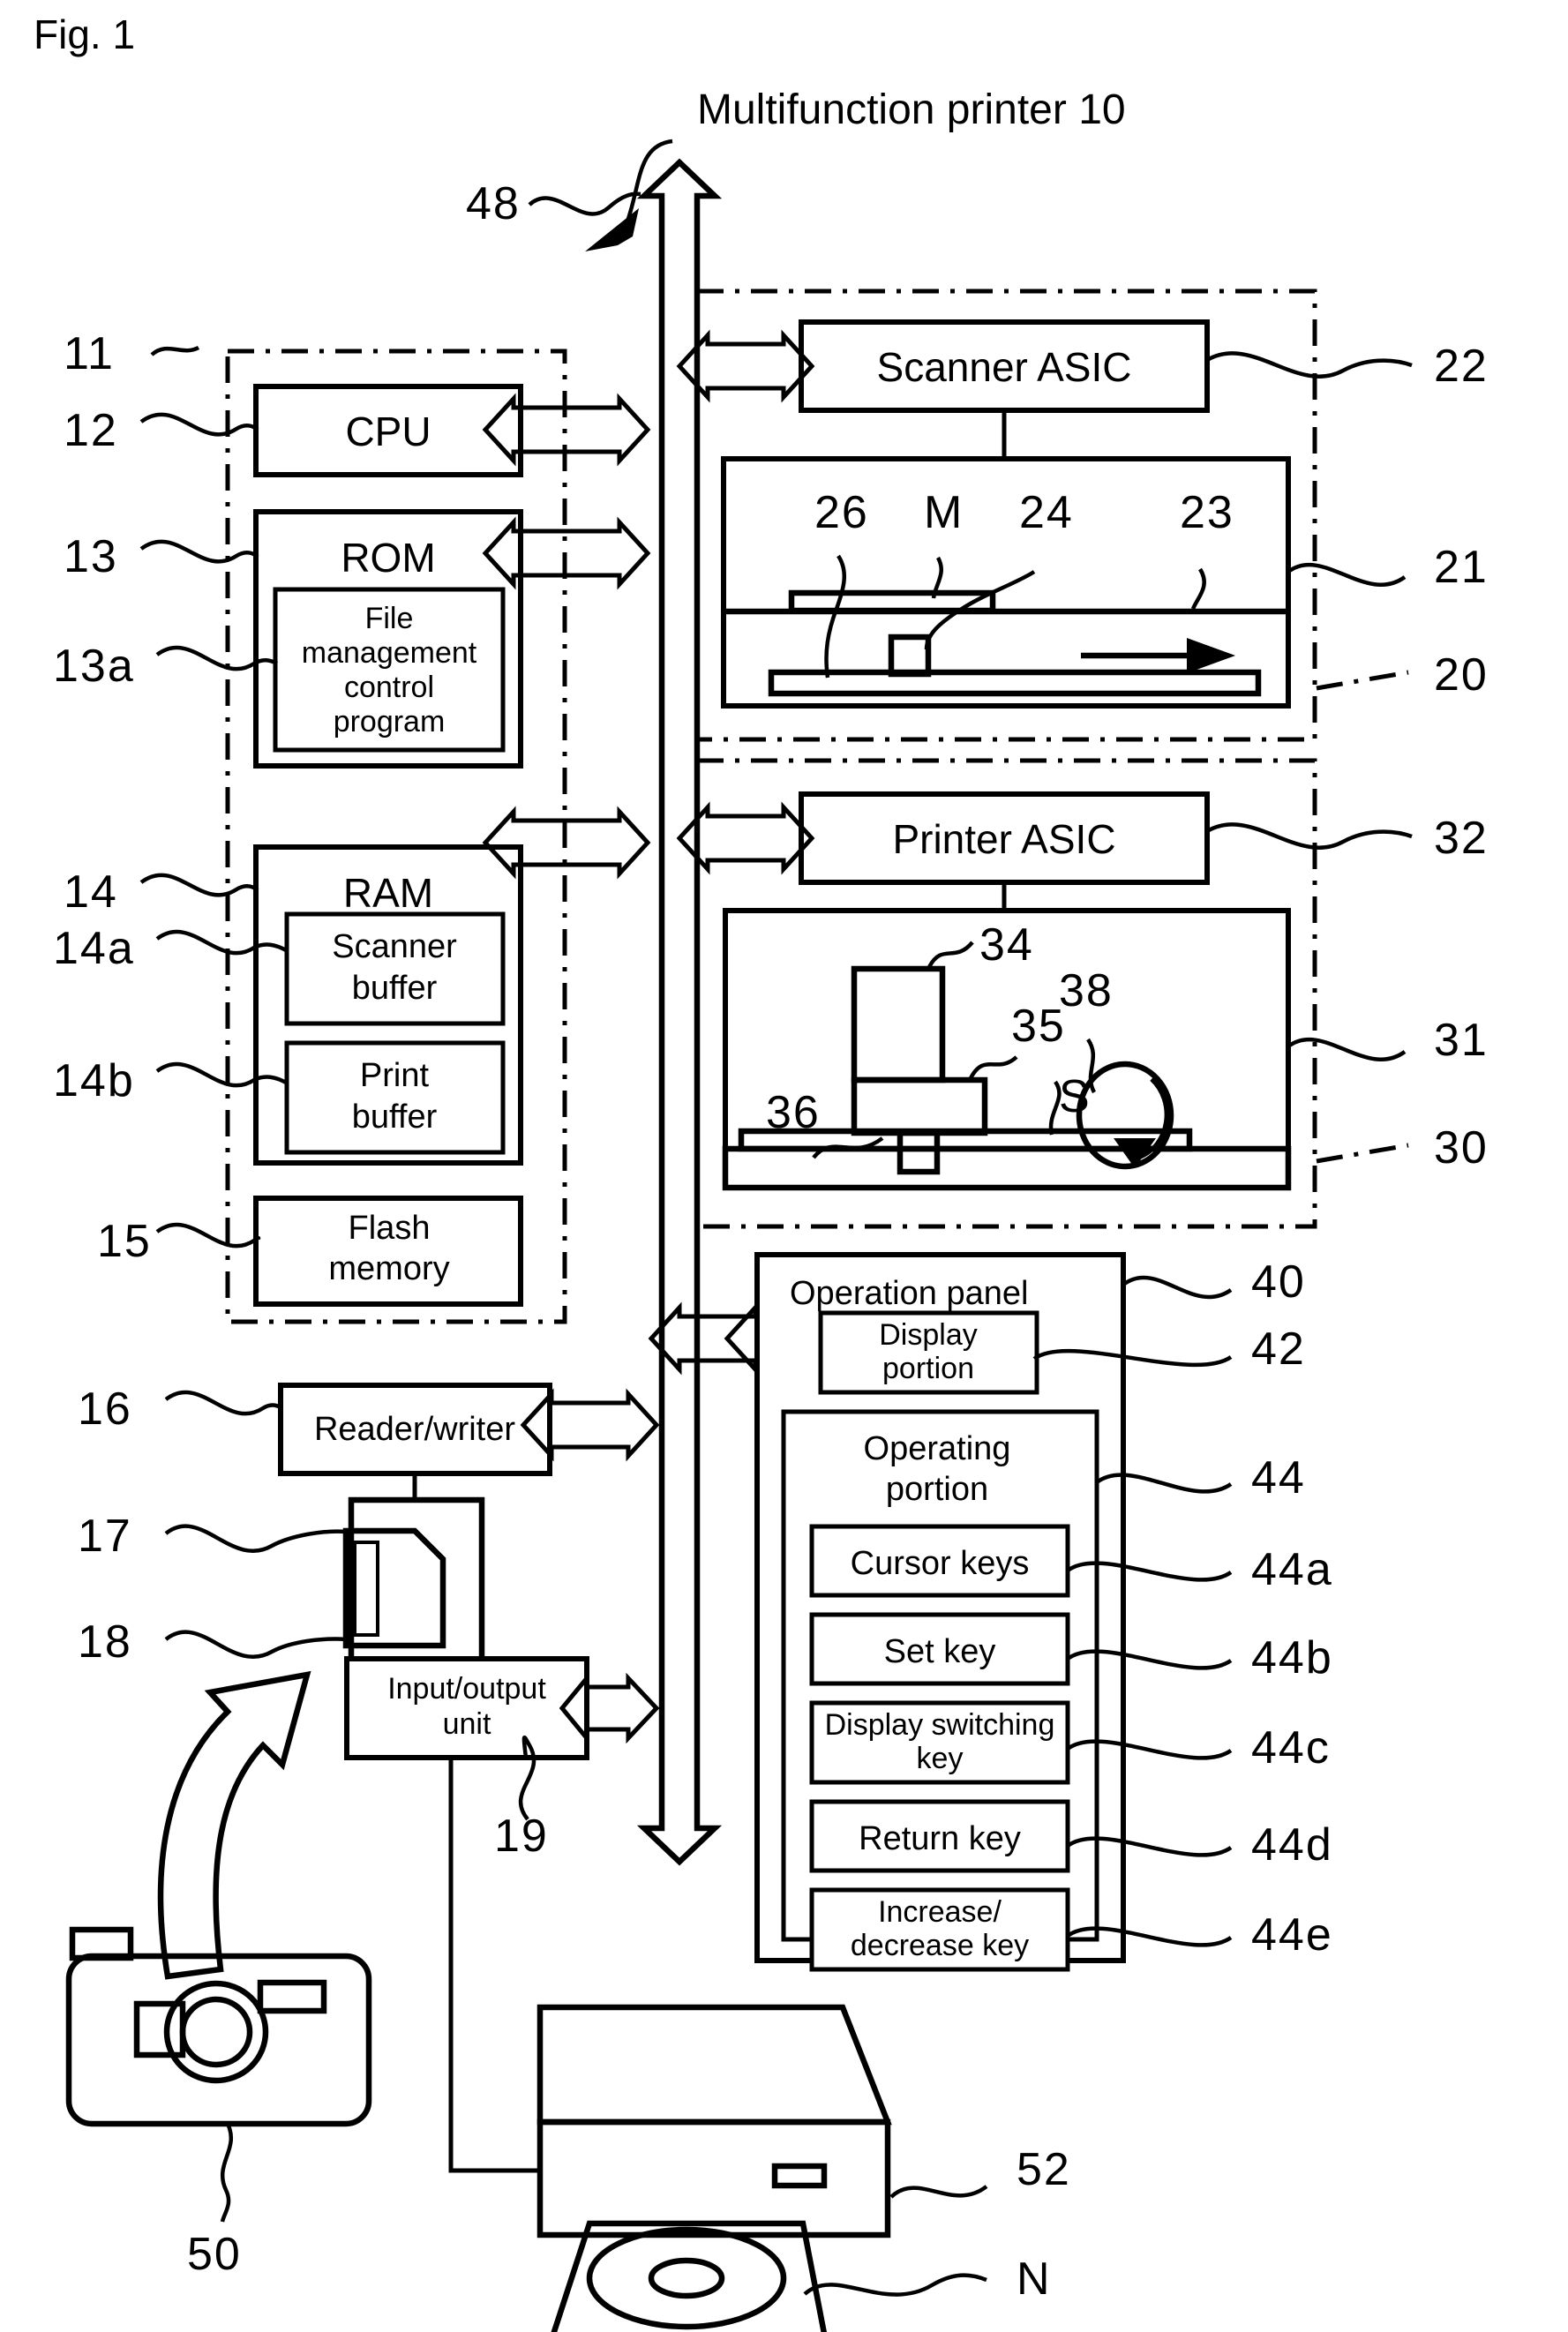 This screenshot has height=2332, width=1568. Describe the element at coordinates (1034, 2279) in the screenshot. I see `numeral-N: N` at that location.